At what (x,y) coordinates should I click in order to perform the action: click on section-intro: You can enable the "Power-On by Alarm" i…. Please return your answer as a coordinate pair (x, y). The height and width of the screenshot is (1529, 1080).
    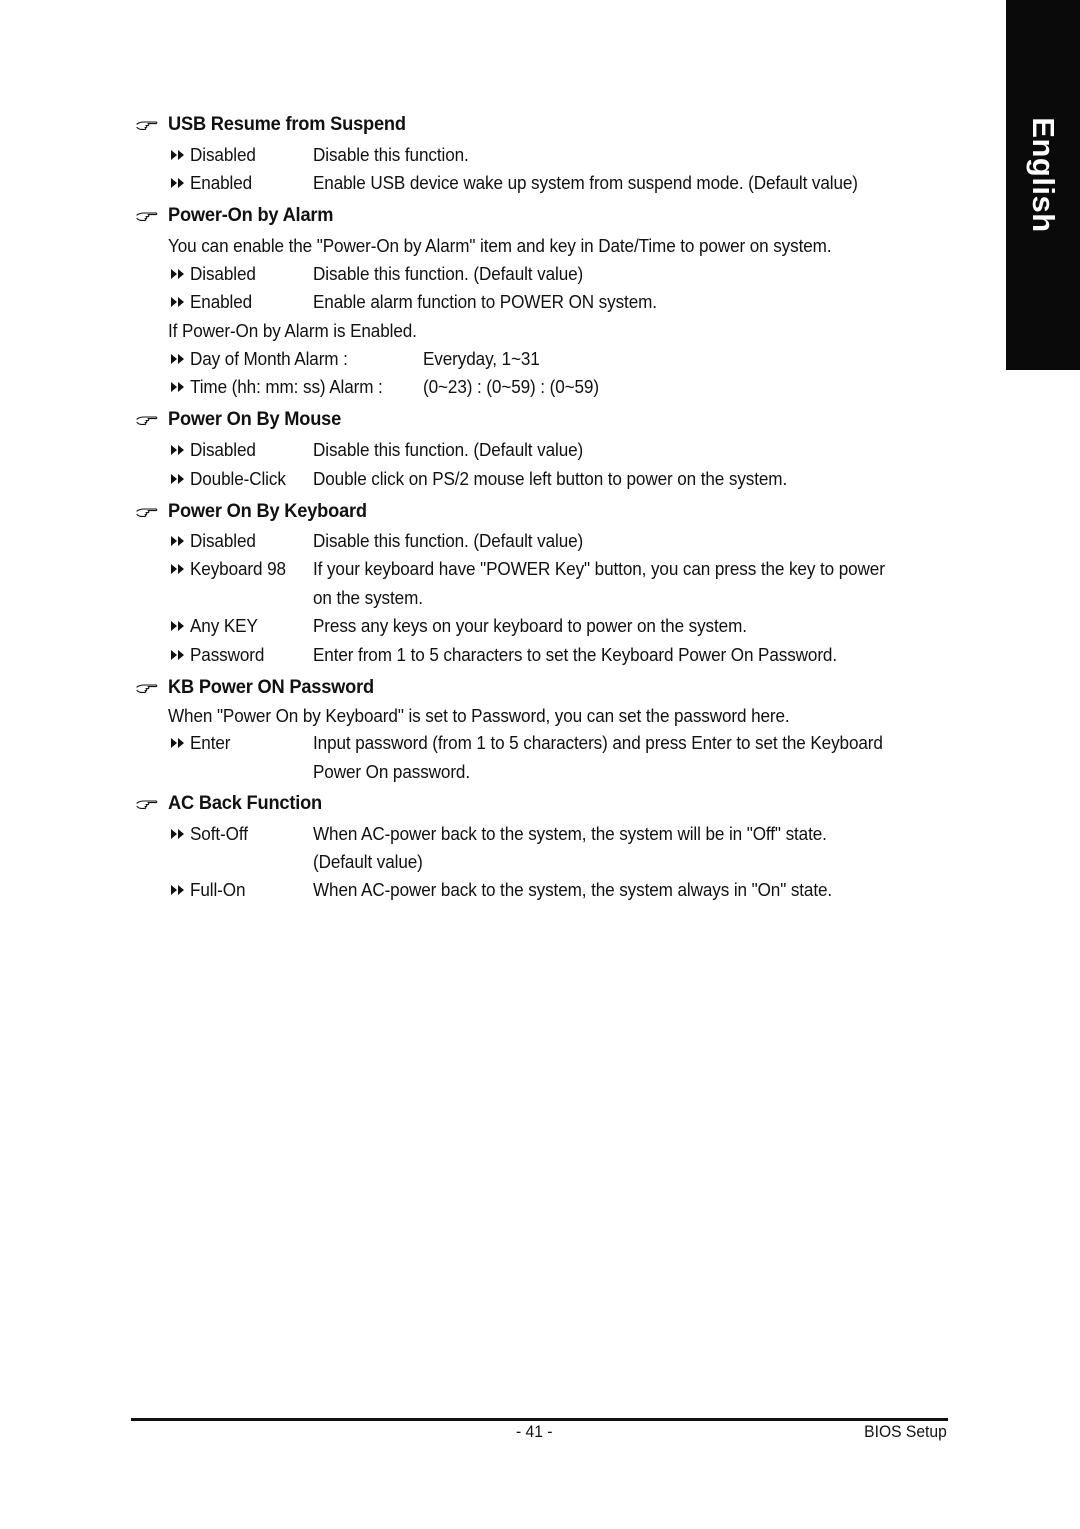
    Looking at the image, I should click on (500, 246).